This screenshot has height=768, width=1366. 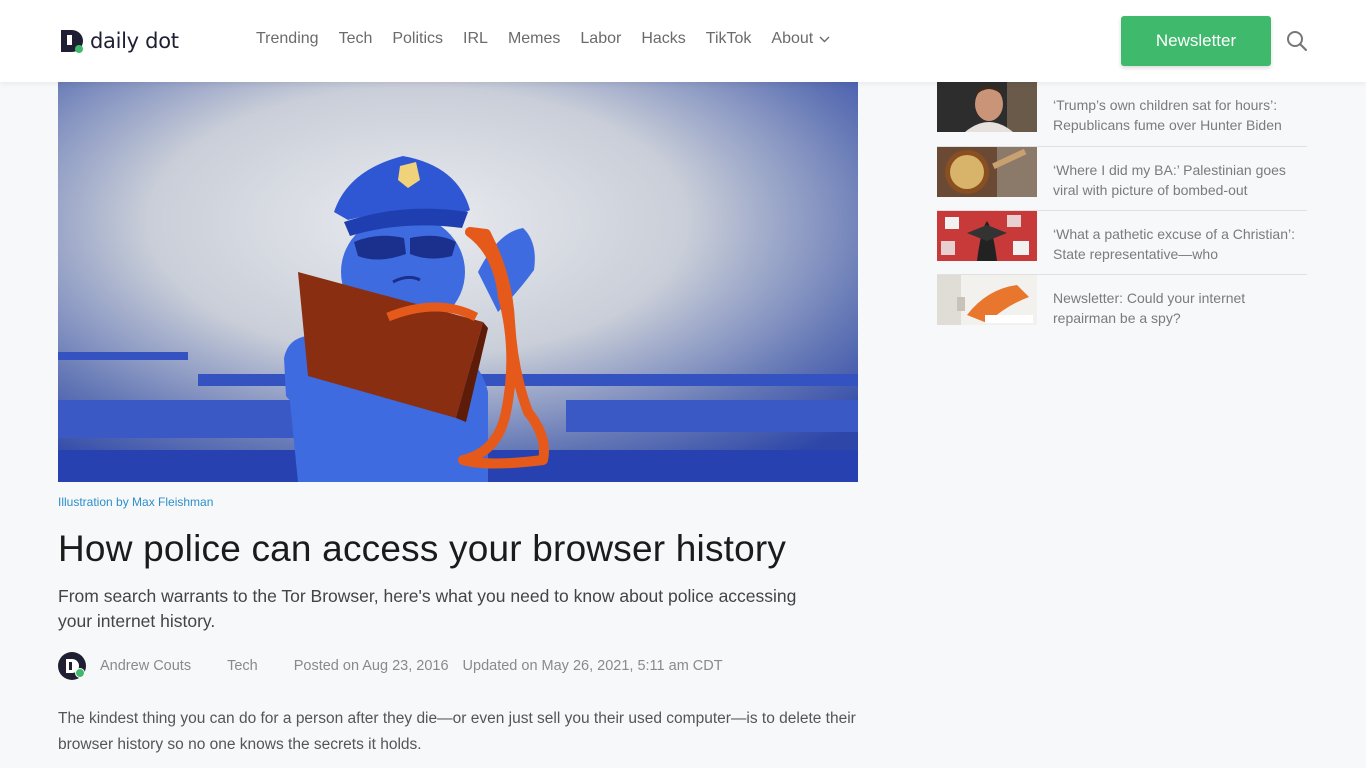 What do you see at coordinates (417, 39) in the screenshot?
I see `nav-item-politics: Politics` at bounding box center [417, 39].